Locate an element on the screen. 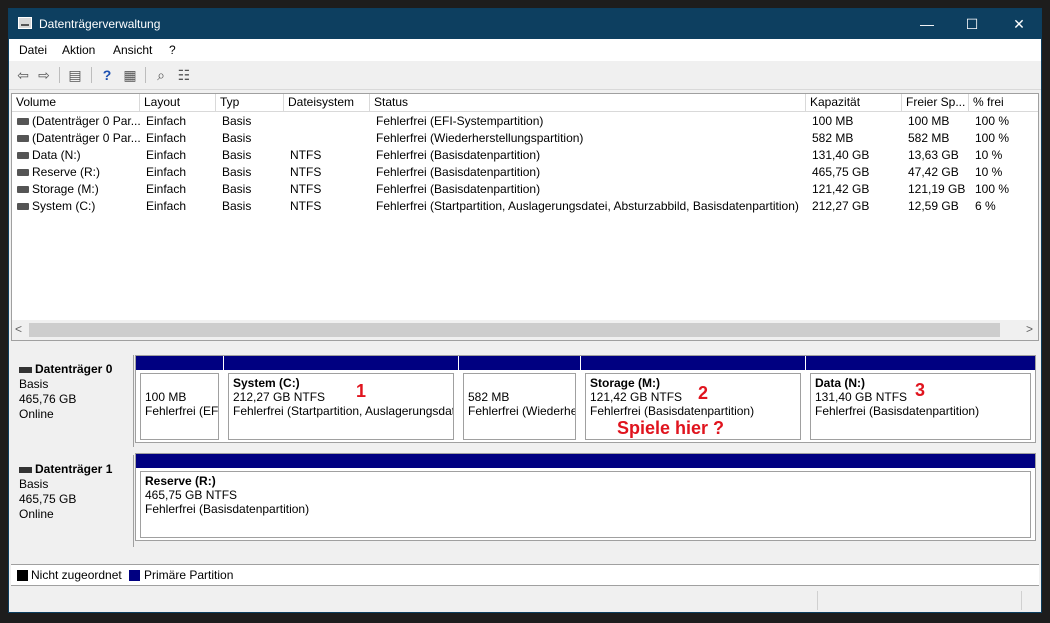 Image resolution: width=1050 pixels, height=623 pixels. back-arrow-icon: ⇦ is located at coordinates (23, 75).